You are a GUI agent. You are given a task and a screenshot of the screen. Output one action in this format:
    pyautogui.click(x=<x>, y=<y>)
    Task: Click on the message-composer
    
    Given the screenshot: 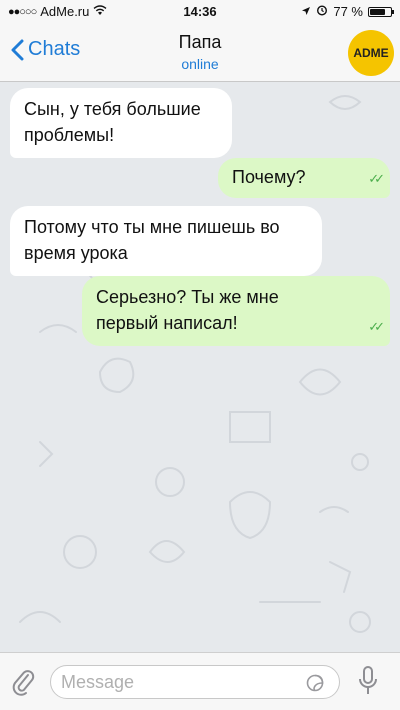 What is the action you would take?
    pyautogui.click(x=200, y=681)
    